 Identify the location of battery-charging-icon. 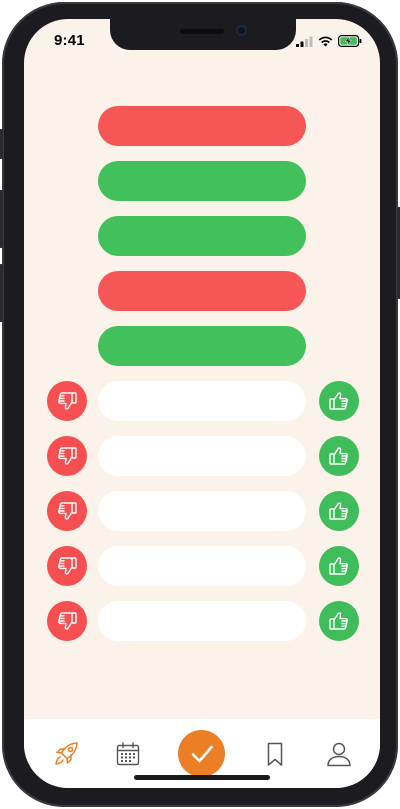
(350, 41).